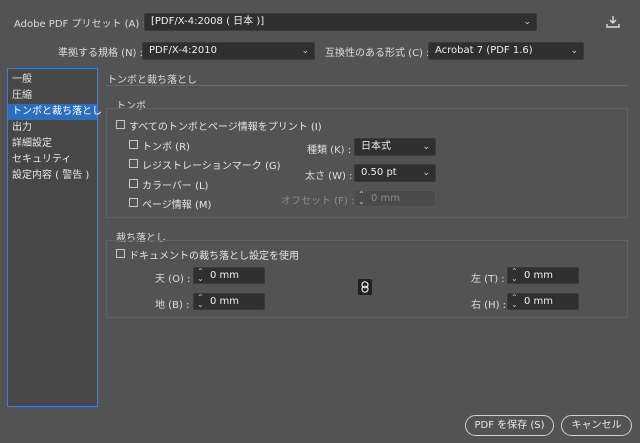 This screenshot has height=443, width=640. What do you see at coordinates (365, 287) in the screenshot?
I see `link-icon` at bounding box center [365, 287].